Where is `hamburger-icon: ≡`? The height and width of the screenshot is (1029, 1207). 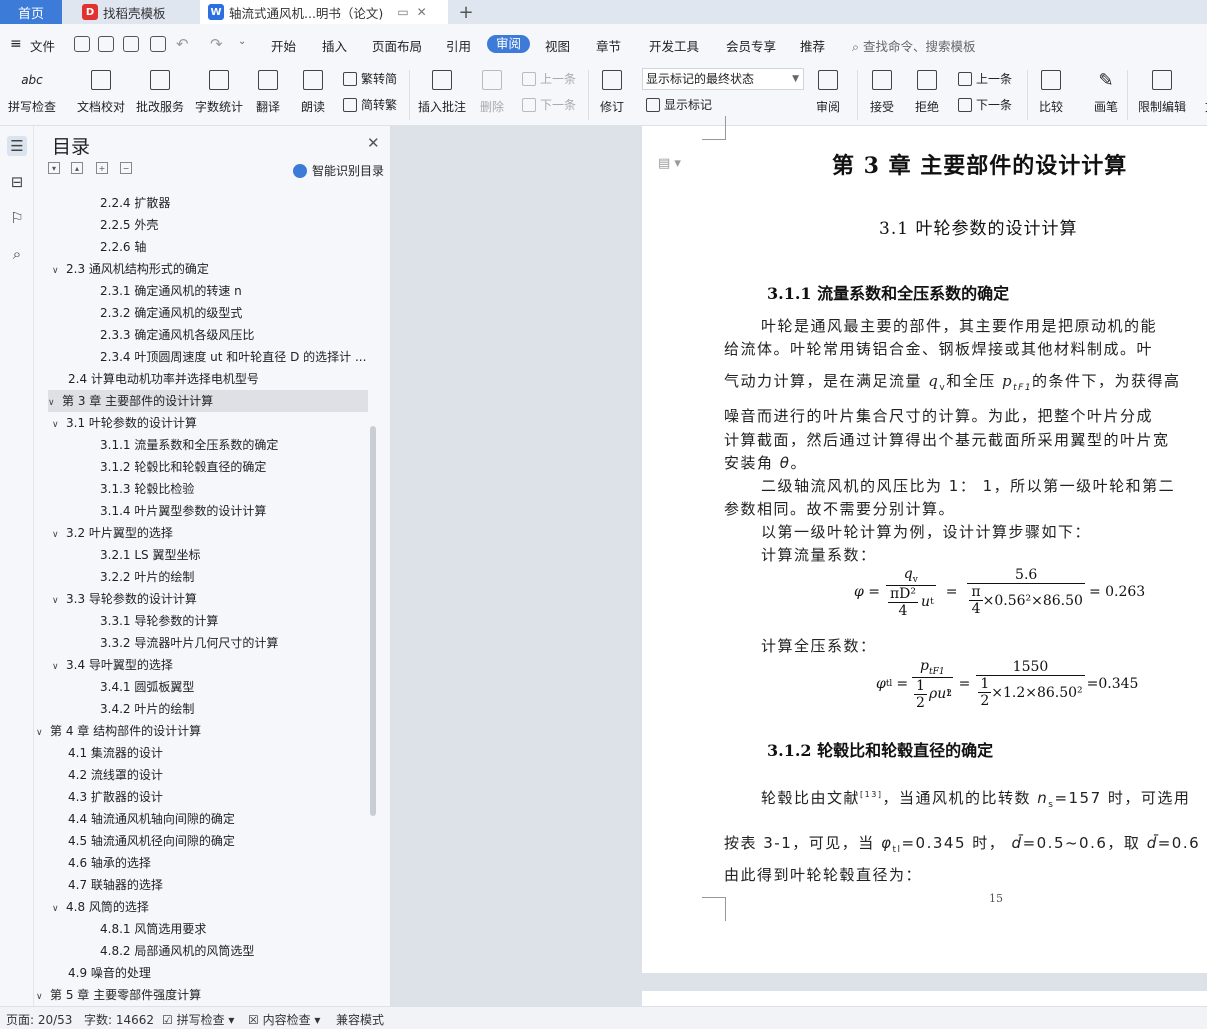 hamburger-icon: ≡ is located at coordinates (16, 44).